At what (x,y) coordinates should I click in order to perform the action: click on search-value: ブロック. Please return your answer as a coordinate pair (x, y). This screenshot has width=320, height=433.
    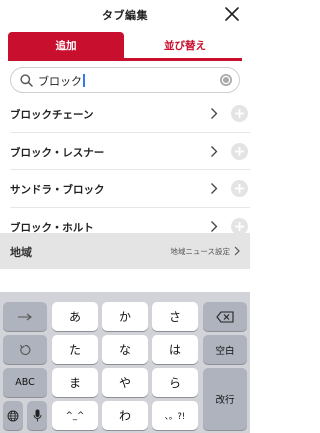
    Looking at the image, I should click on (60, 81).